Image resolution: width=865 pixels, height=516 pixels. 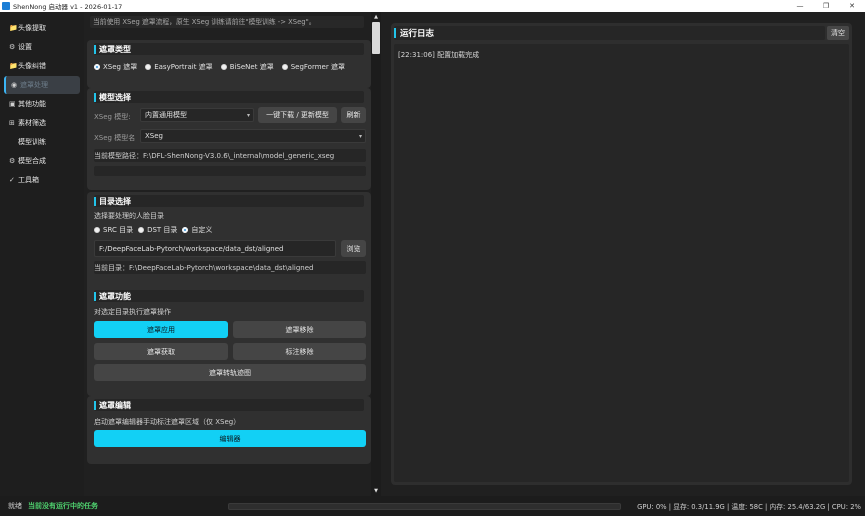 I want to click on window-controls: — ❐ ✕, so click(x=826, y=6).